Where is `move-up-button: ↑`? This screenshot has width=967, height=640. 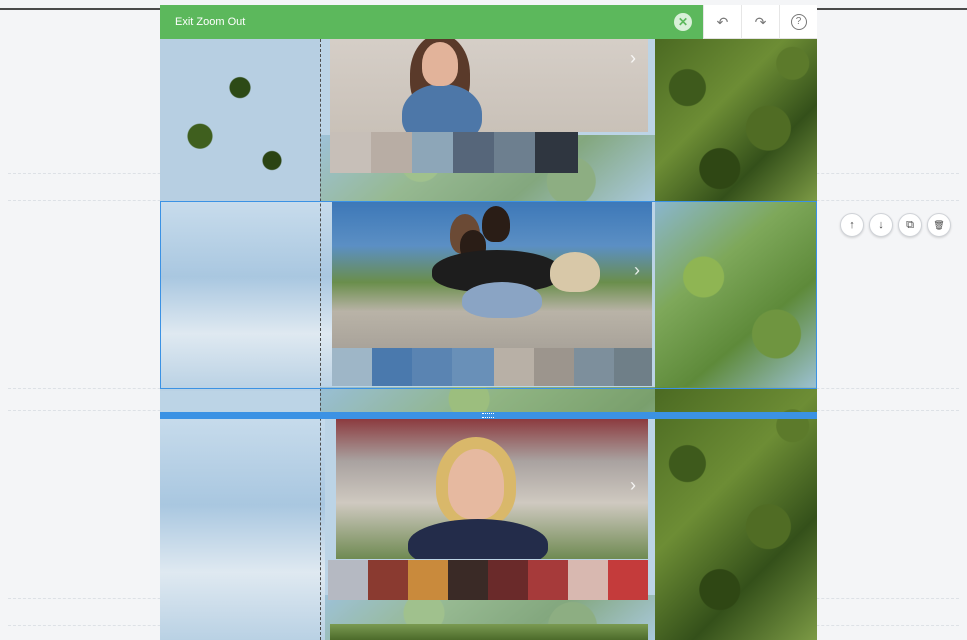 move-up-button: ↑ is located at coordinates (852, 225).